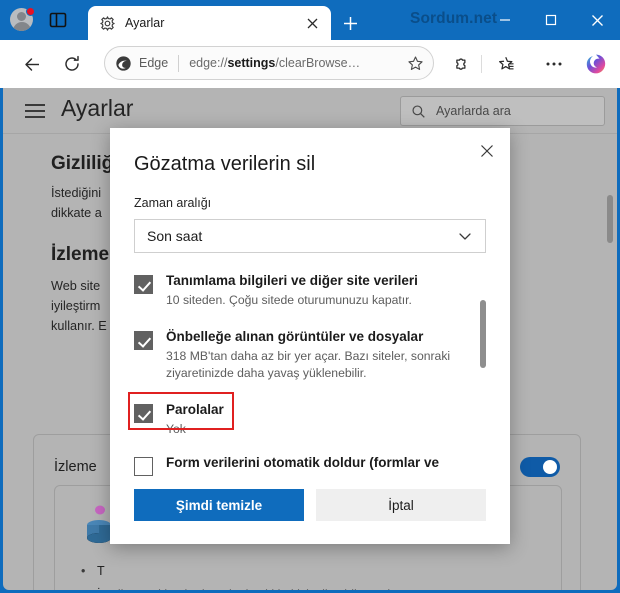  What do you see at coordinates (75, 467) in the screenshot?
I see `card-heading: İzleme` at bounding box center [75, 467].